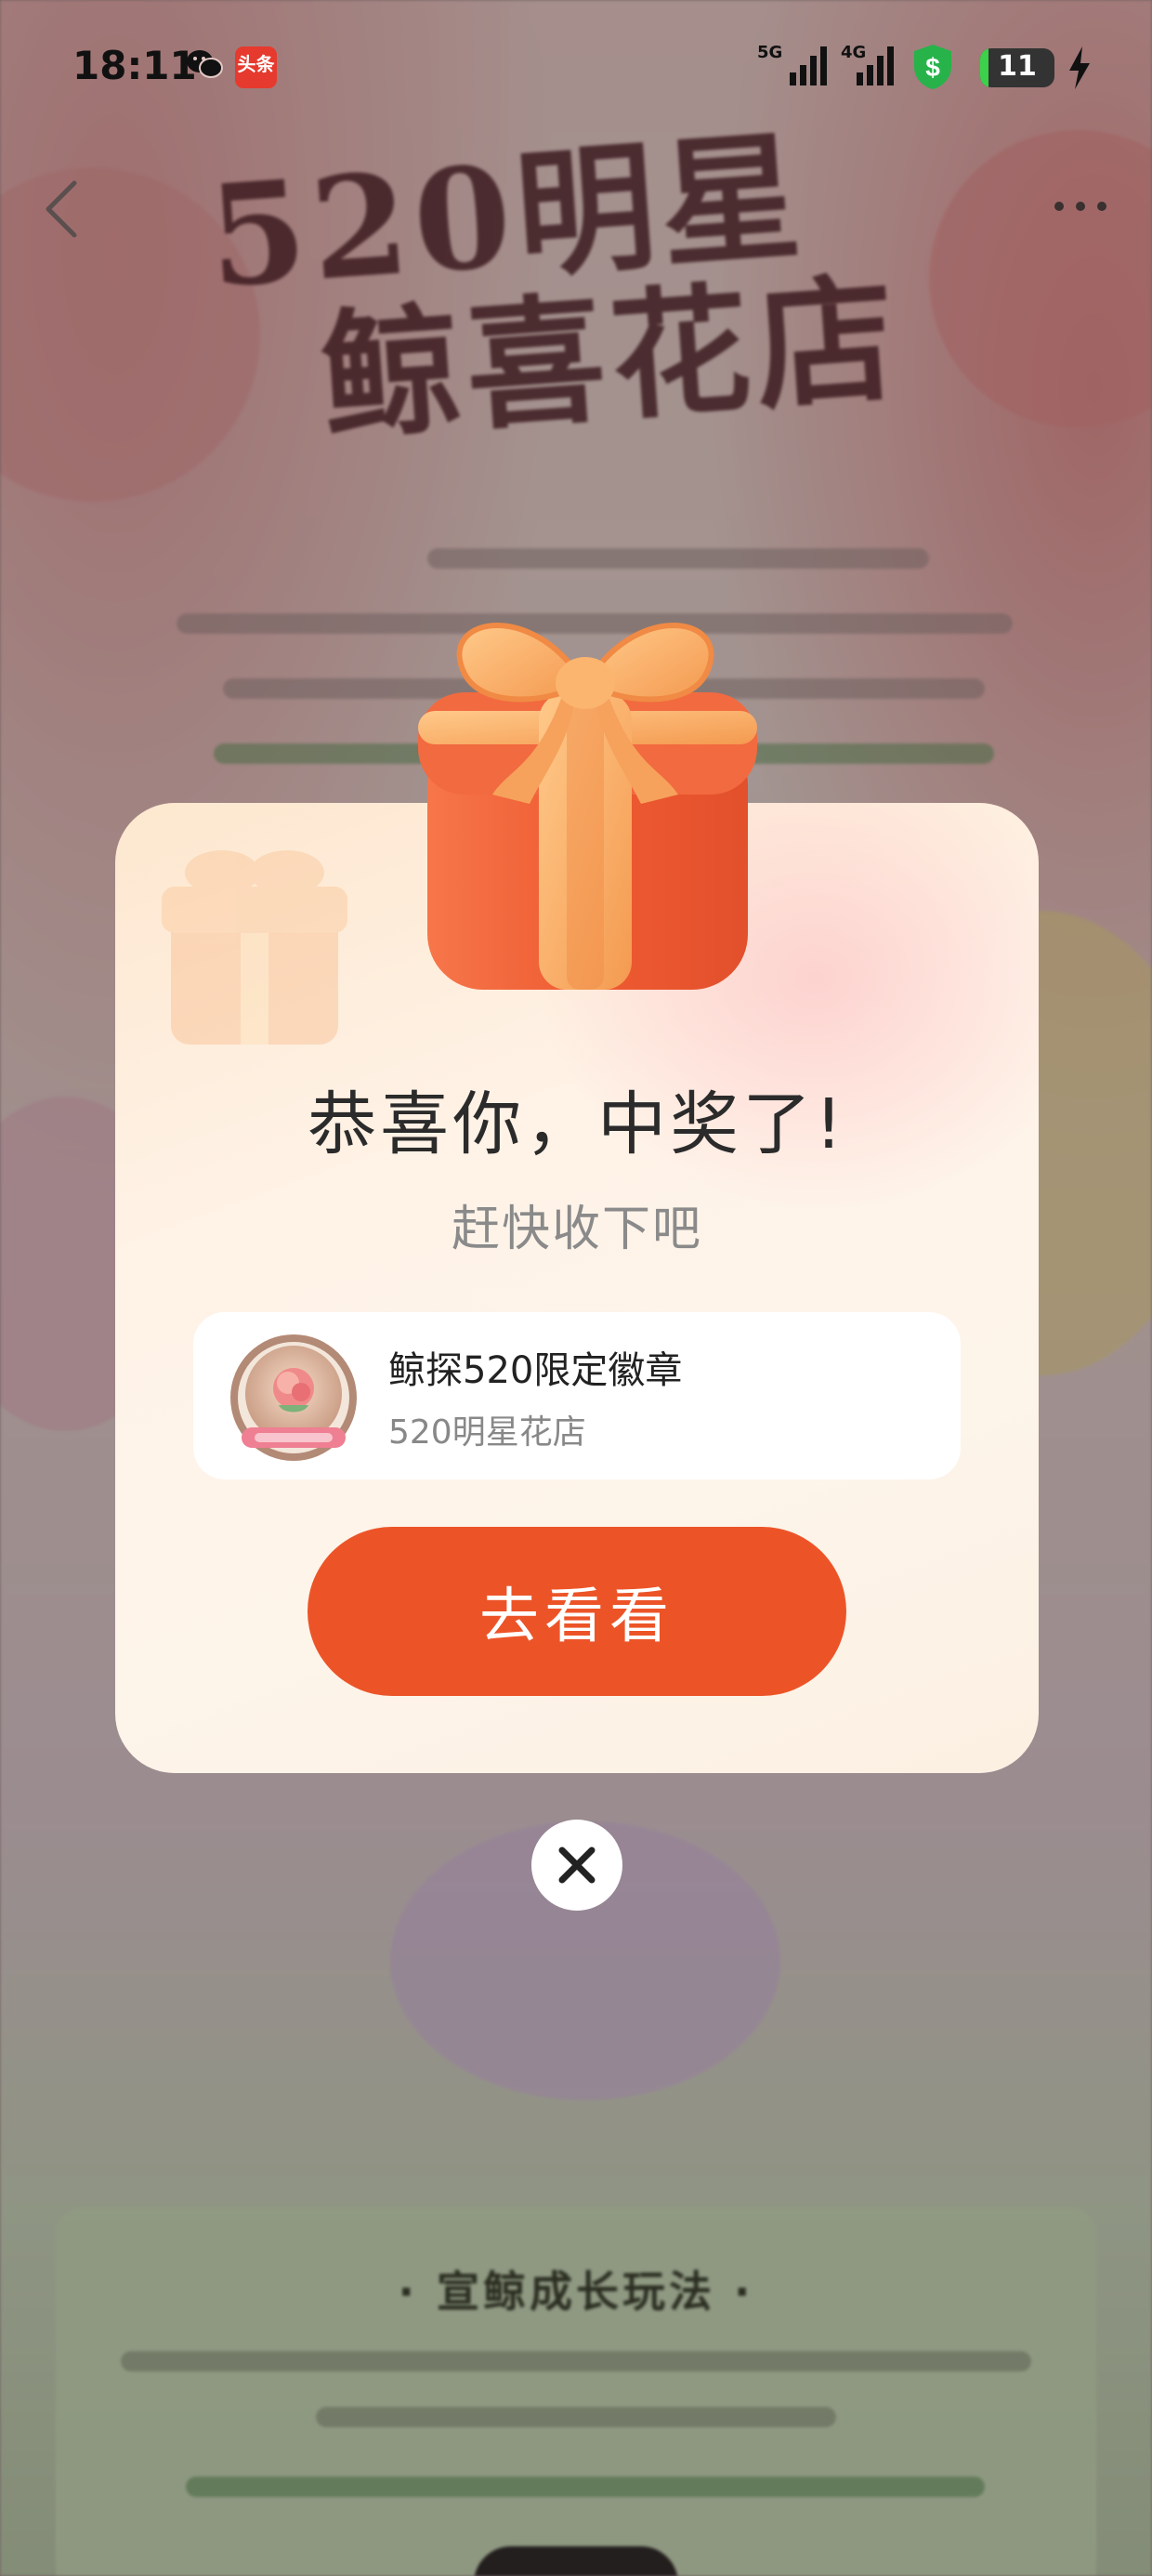 The image size is (1152, 2576). I want to click on decorative-gift-icon, so click(255, 947).